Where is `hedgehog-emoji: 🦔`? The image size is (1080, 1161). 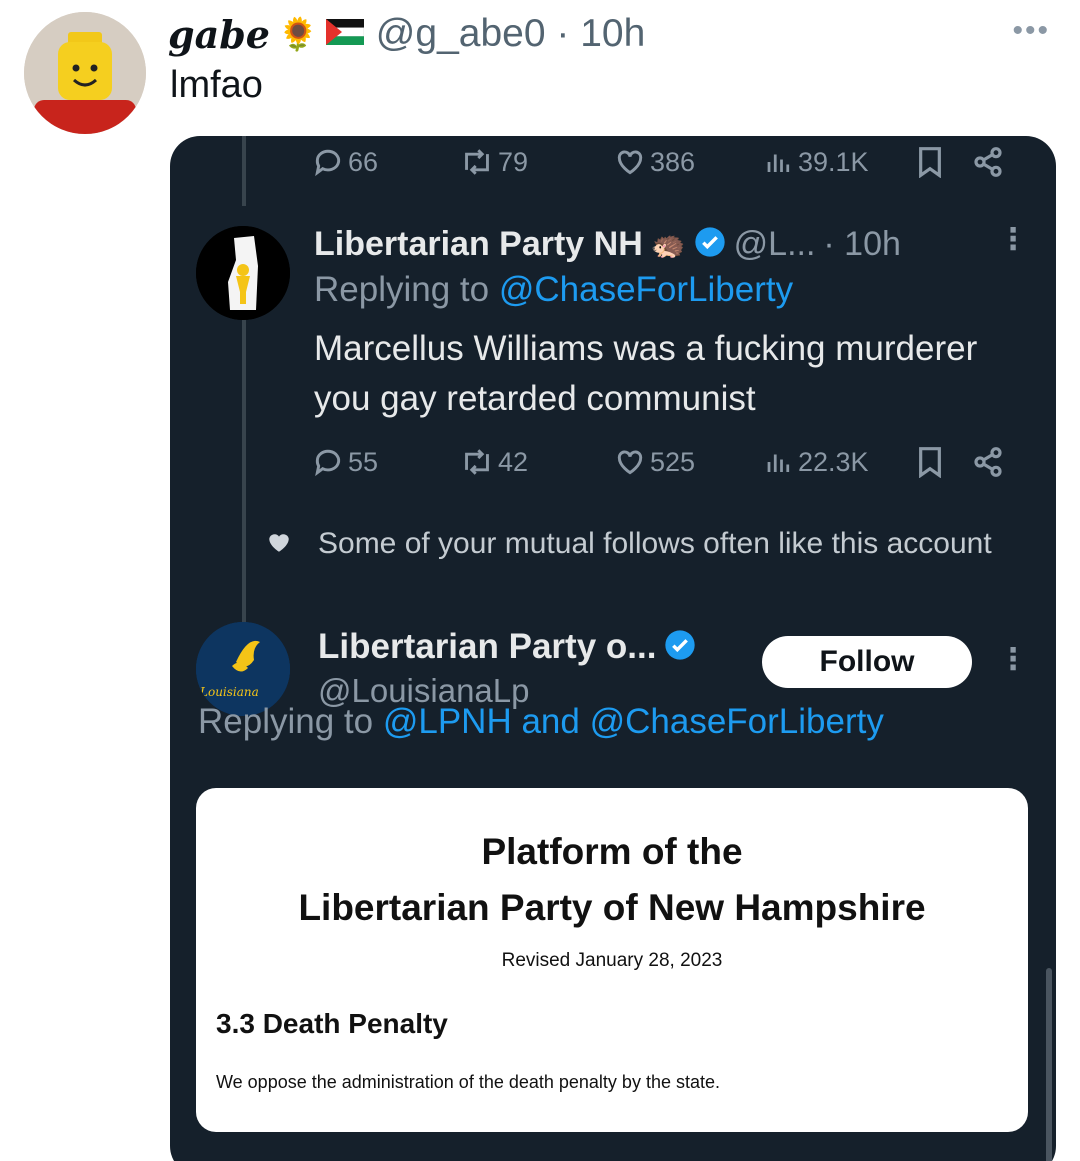
hedgehog-emoji: 🦔 is located at coordinates (668, 244).